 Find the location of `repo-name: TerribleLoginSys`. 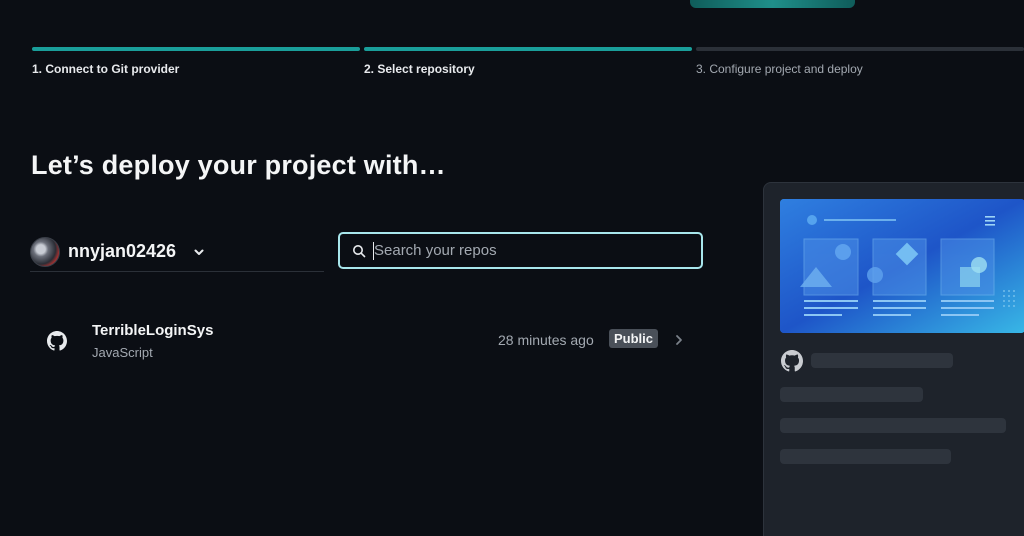

repo-name: TerribleLoginSys is located at coordinates (153, 330).